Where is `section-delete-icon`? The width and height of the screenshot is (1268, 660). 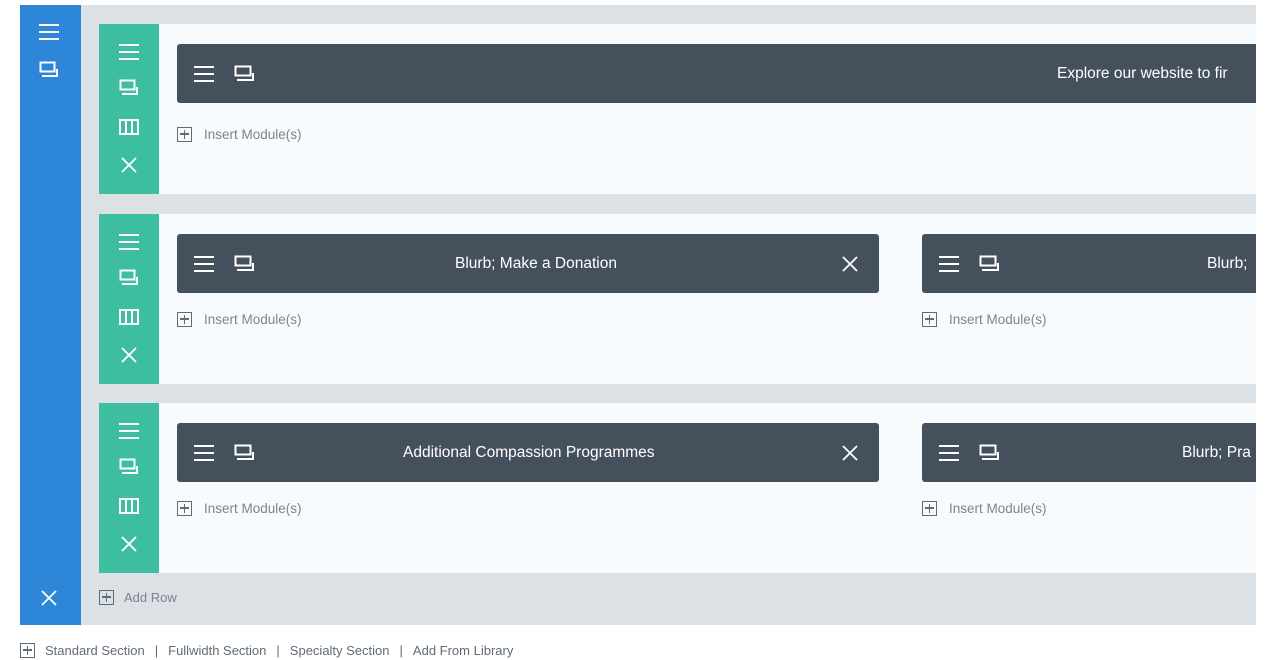
section-delete-icon is located at coordinates (49, 598).